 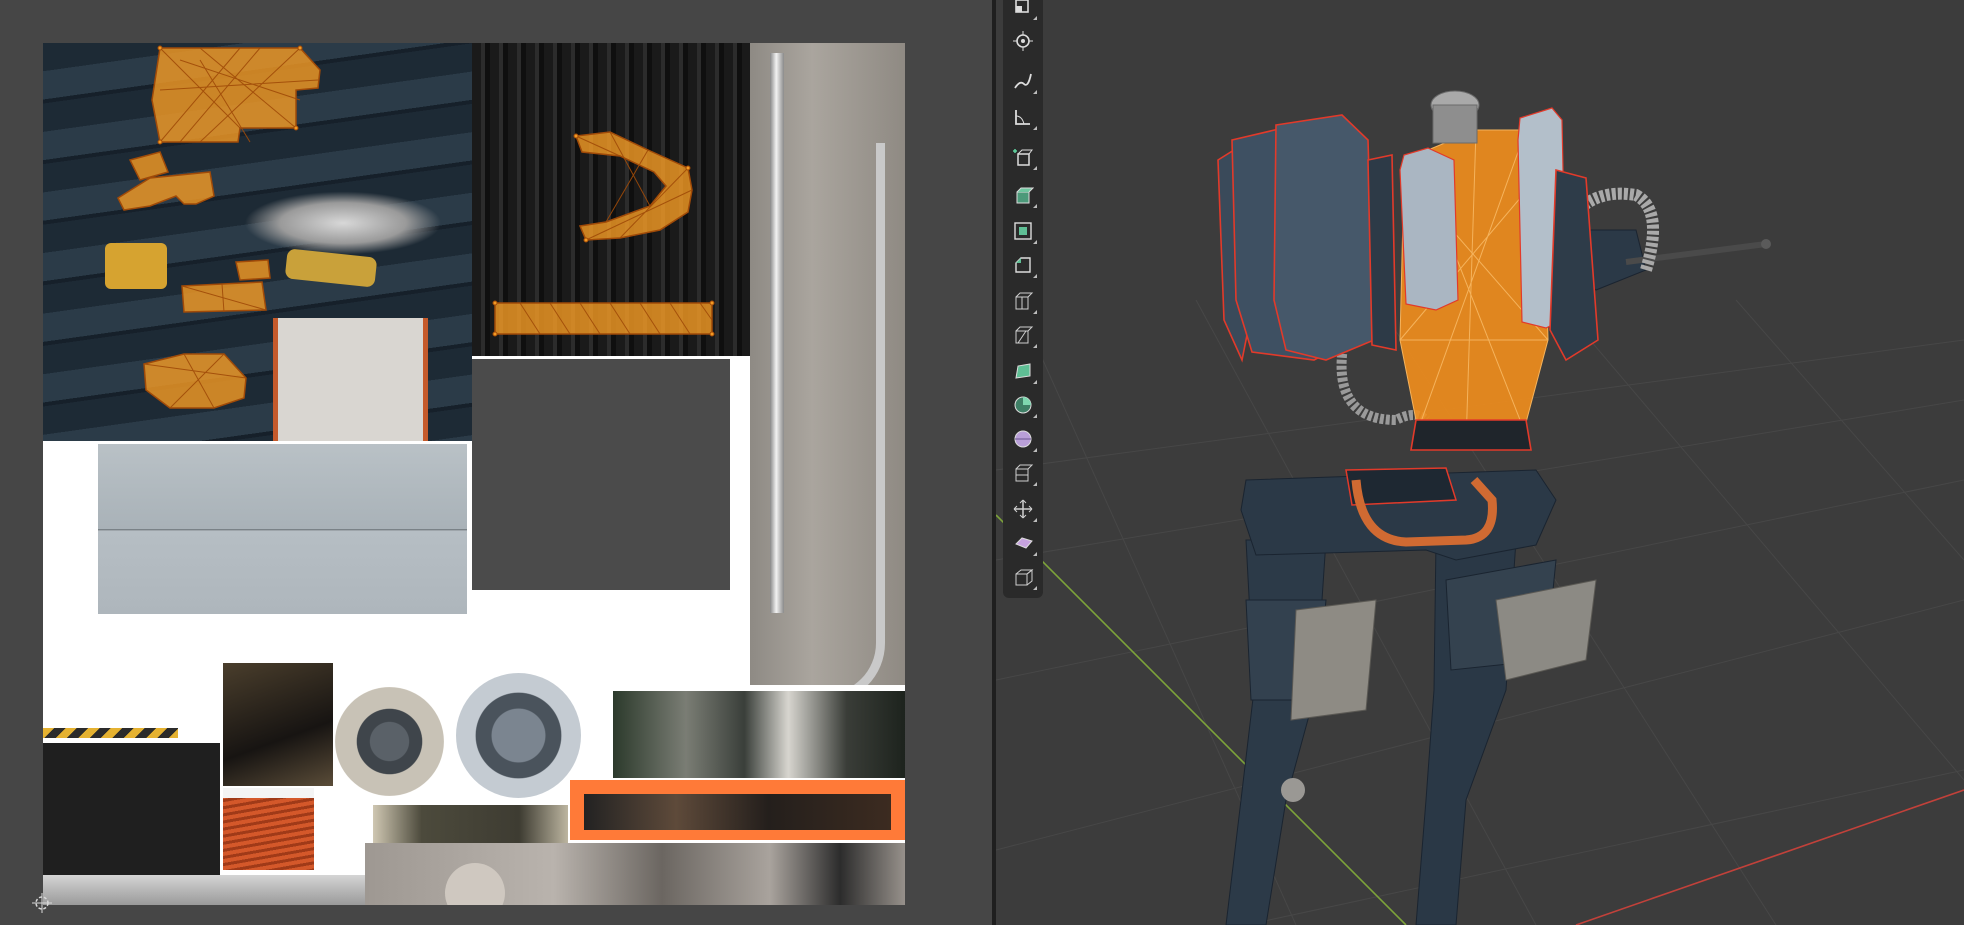 What do you see at coordinates (1023, 231) in the screenshot?
I see `inset-faces-tool-icon` at bounding box center [1023, 231].